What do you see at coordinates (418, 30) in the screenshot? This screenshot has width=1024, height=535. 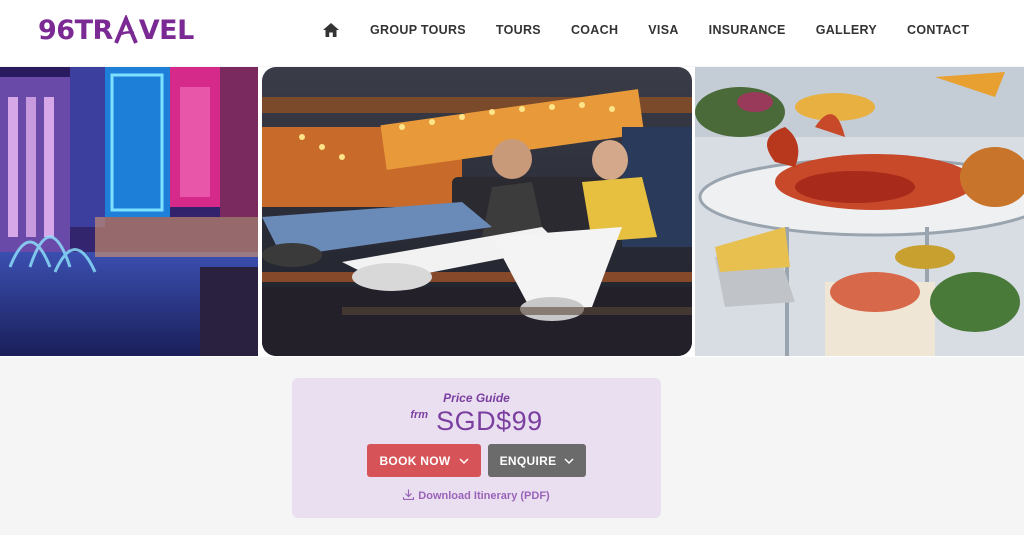 I see `nav-group-tours: GROUP TOURS` at bounding box center [418, 30].